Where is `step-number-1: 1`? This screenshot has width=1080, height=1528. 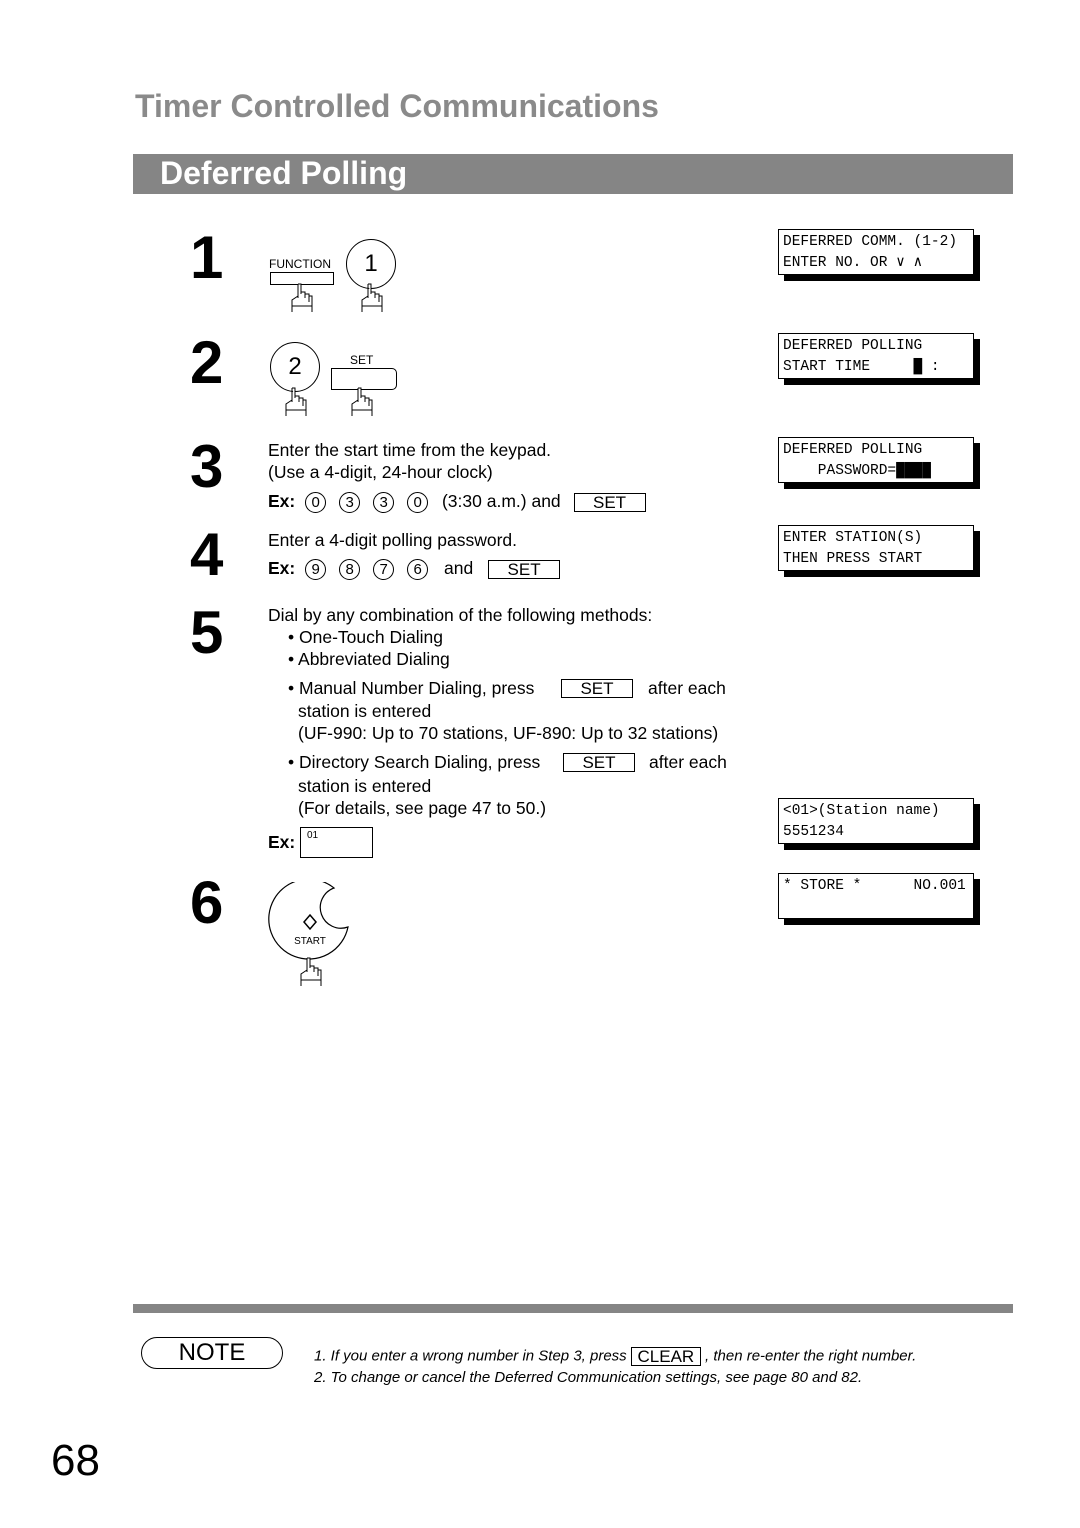
step-number-1: 1 is located at coordinates (207, 257).